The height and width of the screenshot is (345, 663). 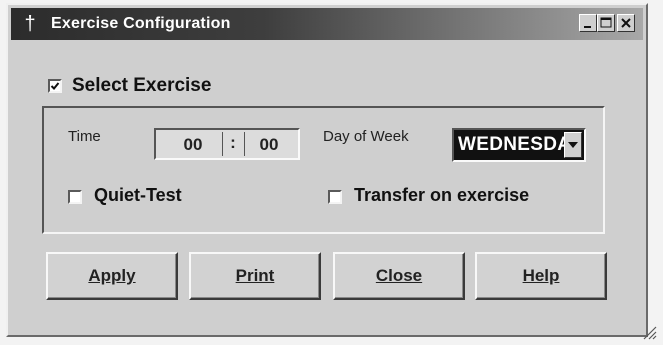 What do you see at coordinates (138, 195) in the screenshot?
I see `quiet-test-label: Quiet-Test` at bounding box center [138, 195].